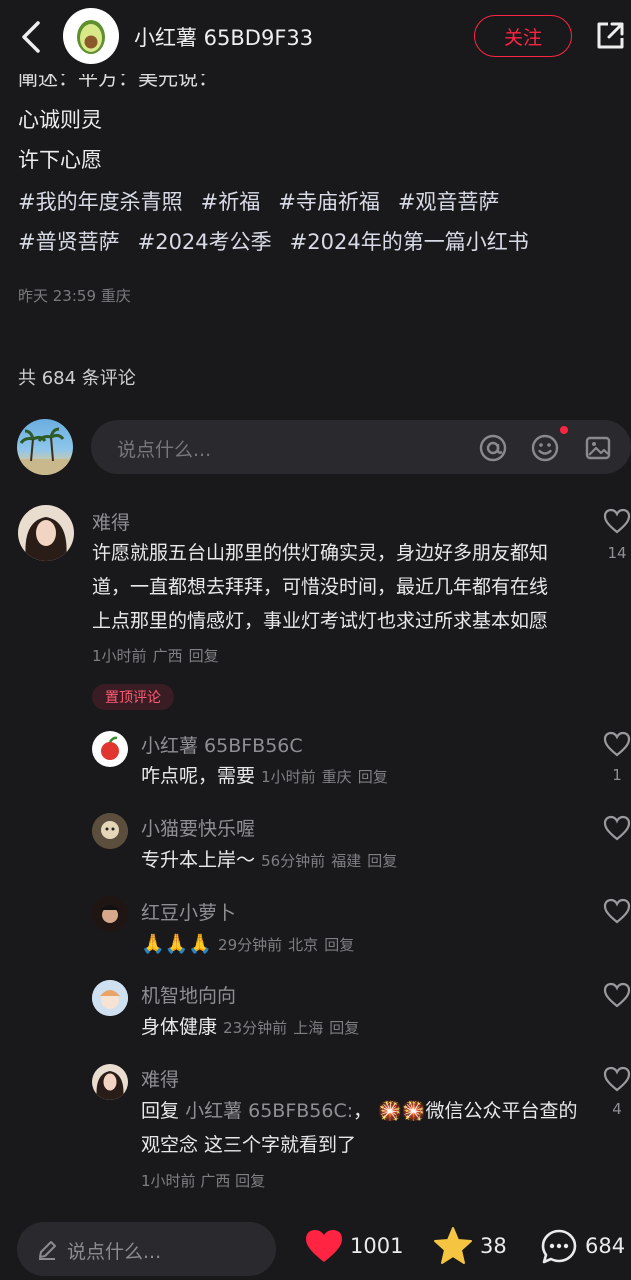  I want to click on reply-target-name: 小红薯 65BFB56C:, so click(269, 1111).